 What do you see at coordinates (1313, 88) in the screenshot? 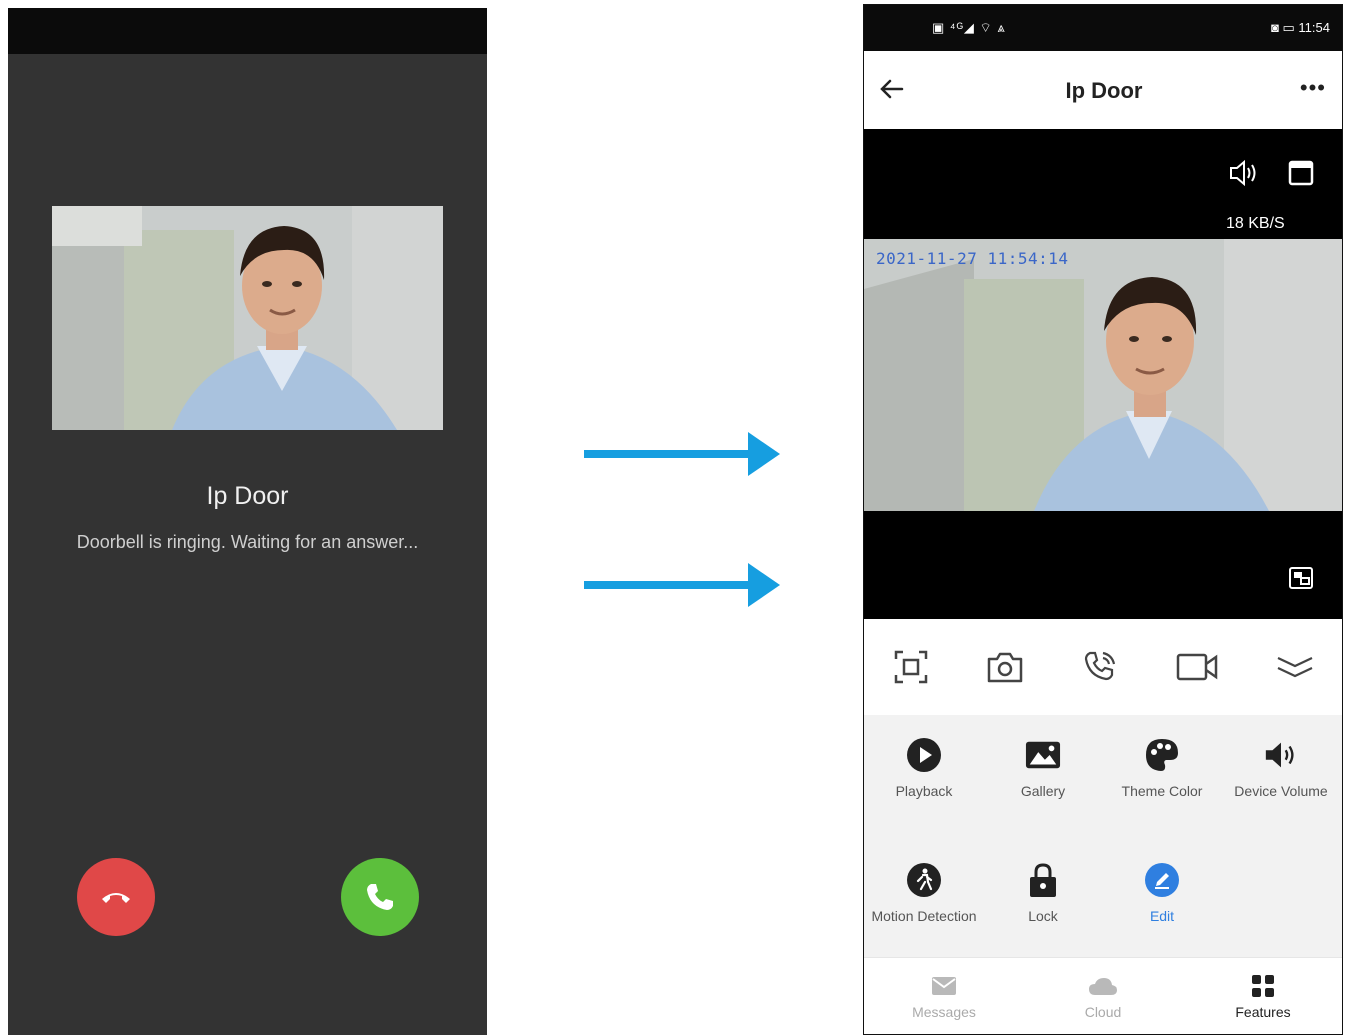
I see `more-options-icon: •••` at bounding box center [1313, 88].